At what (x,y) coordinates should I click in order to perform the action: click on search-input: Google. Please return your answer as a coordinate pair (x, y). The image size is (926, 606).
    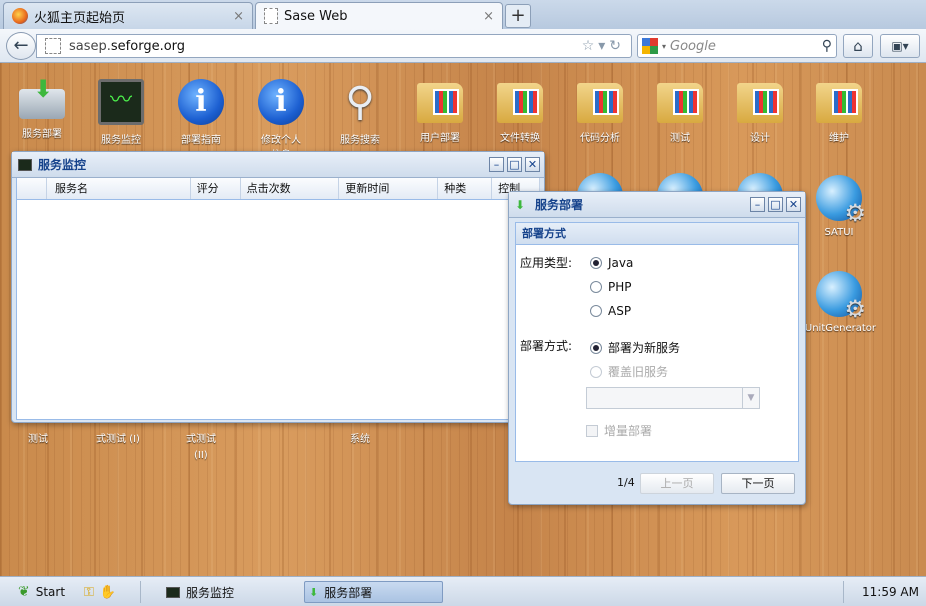
    Looking at the image, I should click on (744, 46).